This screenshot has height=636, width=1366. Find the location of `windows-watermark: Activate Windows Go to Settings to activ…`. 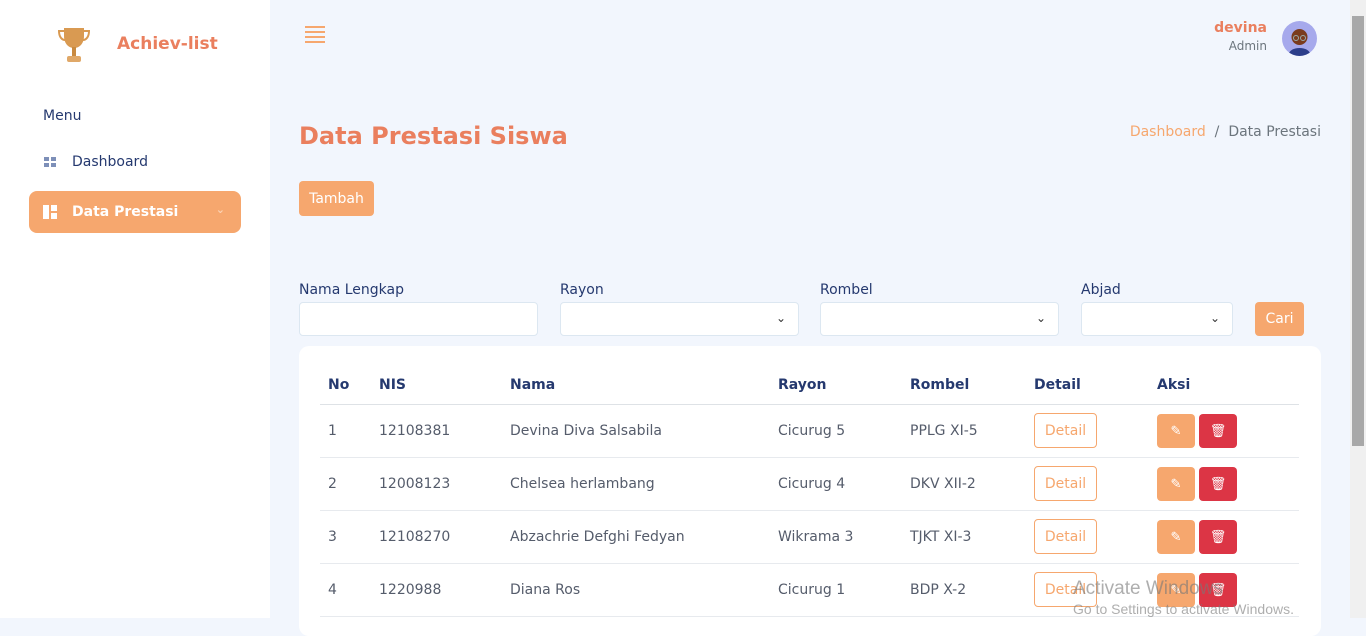

windows-watermark: Activate Windows Go to Settings to activ… is located at coordinates (1183, 597).